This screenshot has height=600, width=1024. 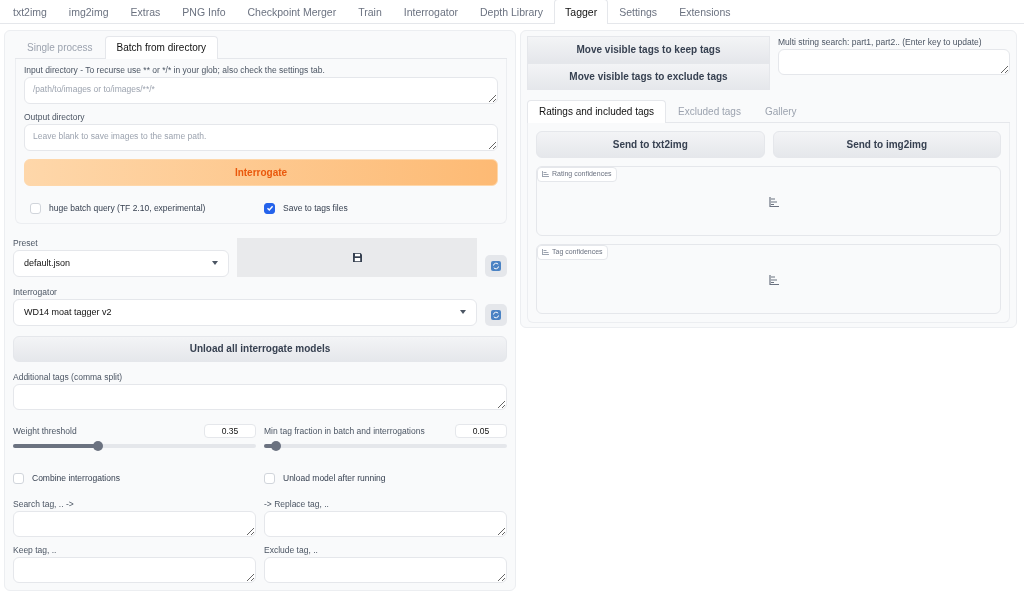 What do you see at coordinates (30, 11) in the screenshot?
I see `tab: txt2img` at bounding box center [30, 11].